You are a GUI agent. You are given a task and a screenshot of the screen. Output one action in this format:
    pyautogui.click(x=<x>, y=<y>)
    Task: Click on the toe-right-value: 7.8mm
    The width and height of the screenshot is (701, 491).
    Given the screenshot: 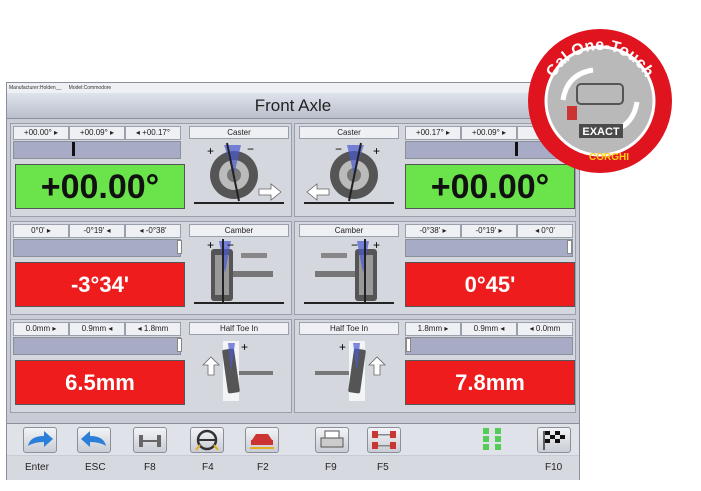 What is the action you would take?
    pyautogui.click(x=490, y=382)
    